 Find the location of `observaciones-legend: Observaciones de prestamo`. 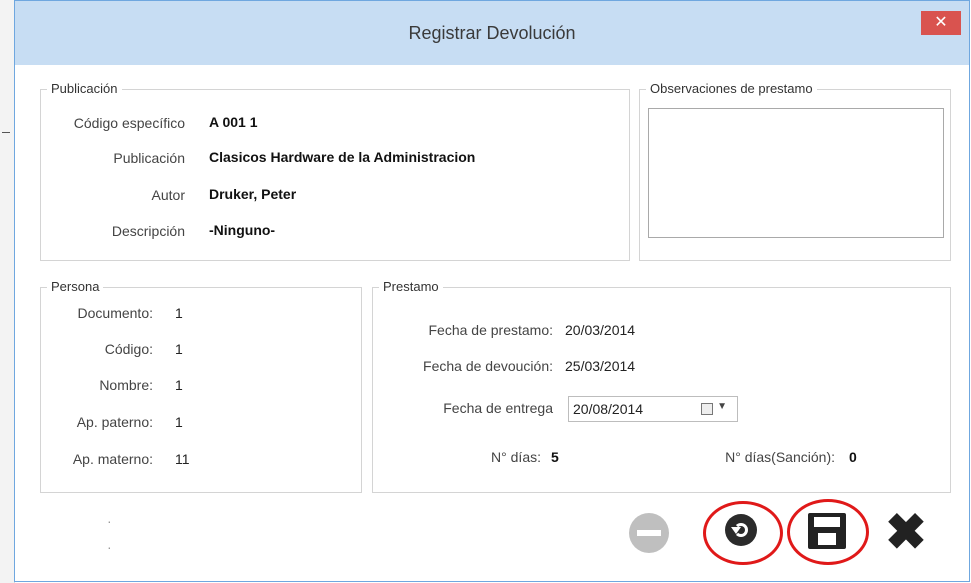

observaciones-legend: Observaciones de prestamo is located at coordinates (731, 89).